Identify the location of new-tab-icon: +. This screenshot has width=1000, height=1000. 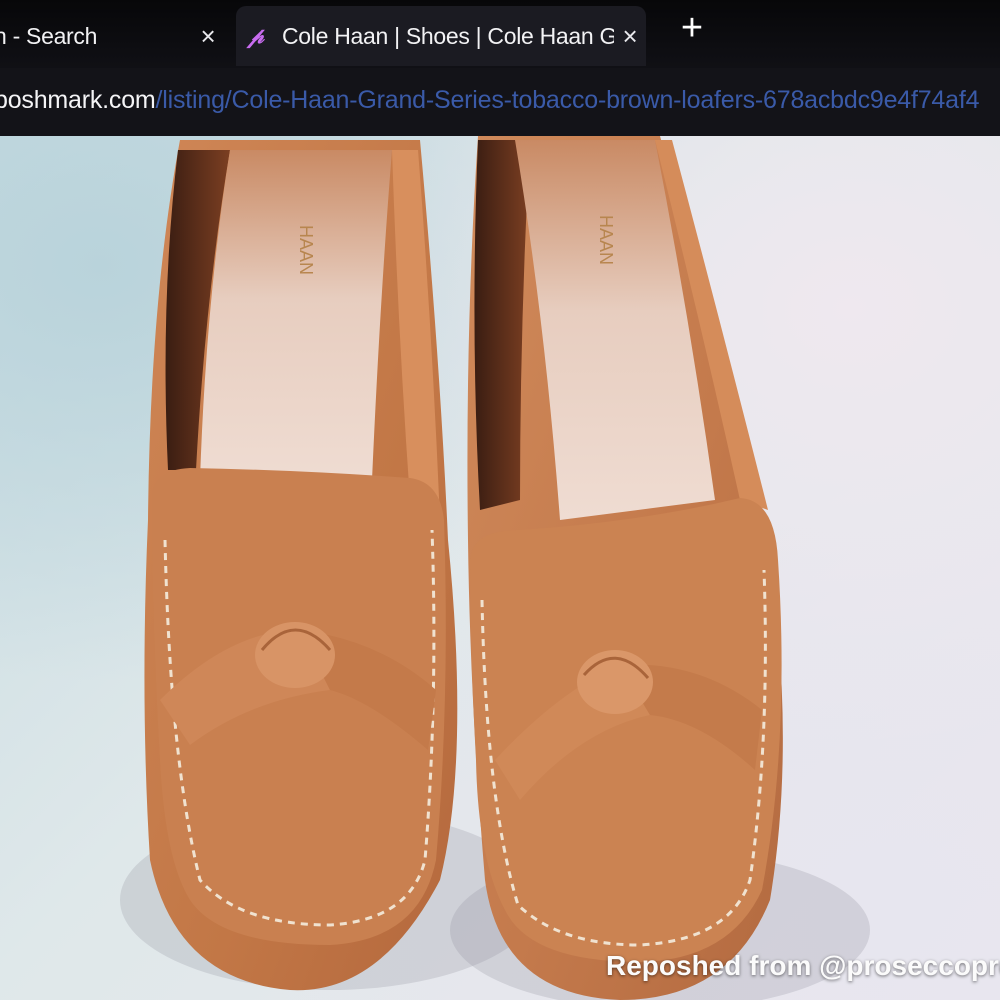
(692, 28).